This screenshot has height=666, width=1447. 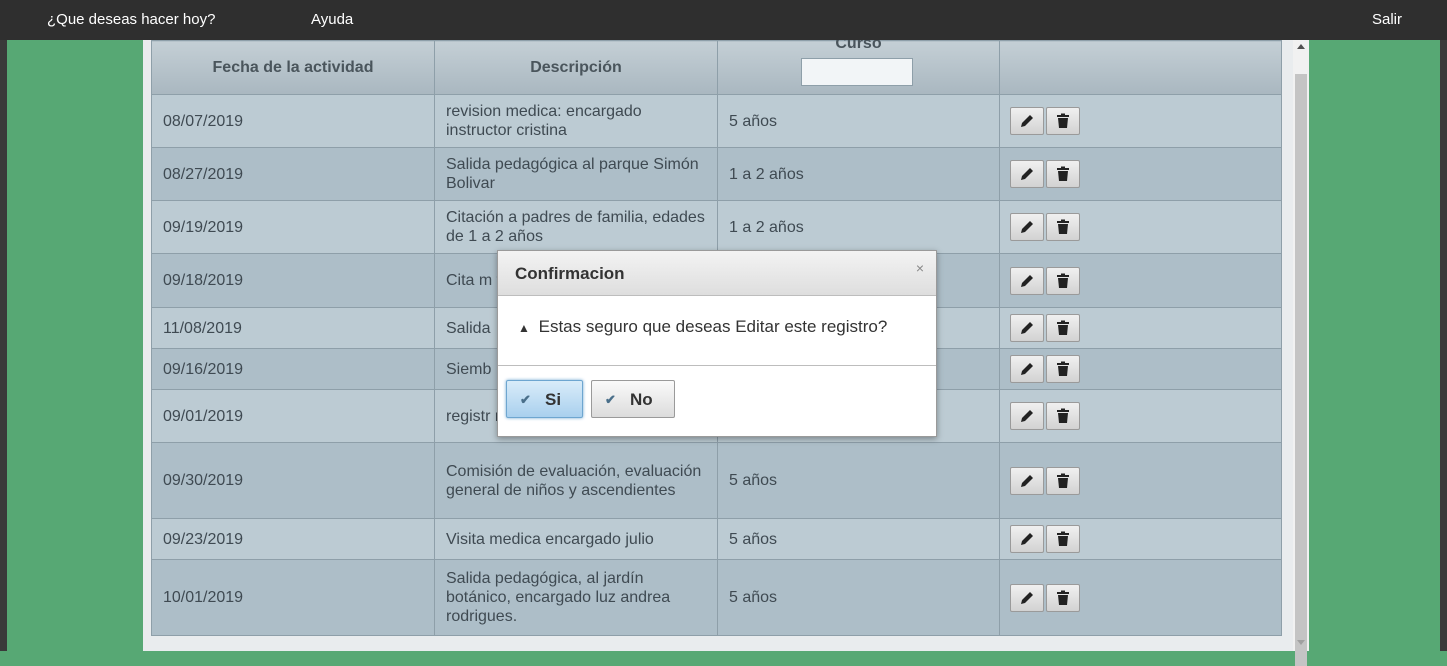 What do you see at coordinates (524, 328) in the screenshot?
I see `warning-icon: ▲` at bounding box center [524, 328].